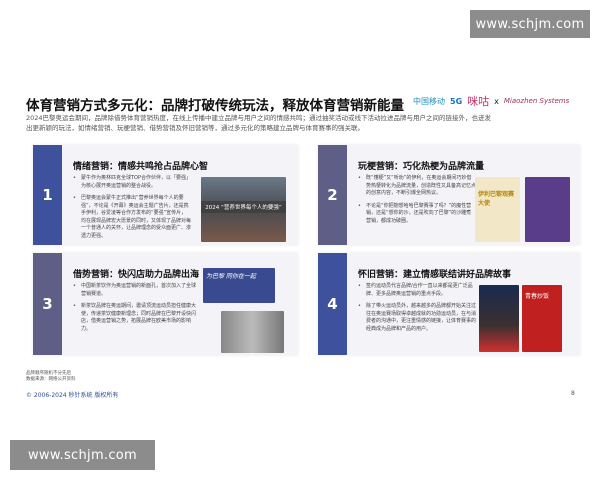 This screenshot has height=480, width=600. What do you see at coordinates (429, 101) in the screenshot?
I see `china-mobile-logo: 中国移动` at bounding box center [429, 101].